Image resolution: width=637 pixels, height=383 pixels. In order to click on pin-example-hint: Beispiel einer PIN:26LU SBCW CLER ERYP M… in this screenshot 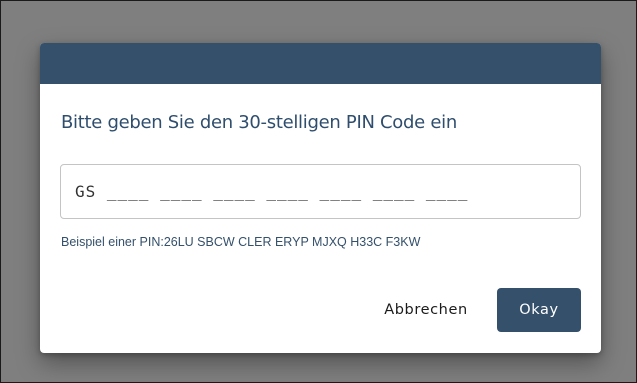, I will do `click(241, 242)`.